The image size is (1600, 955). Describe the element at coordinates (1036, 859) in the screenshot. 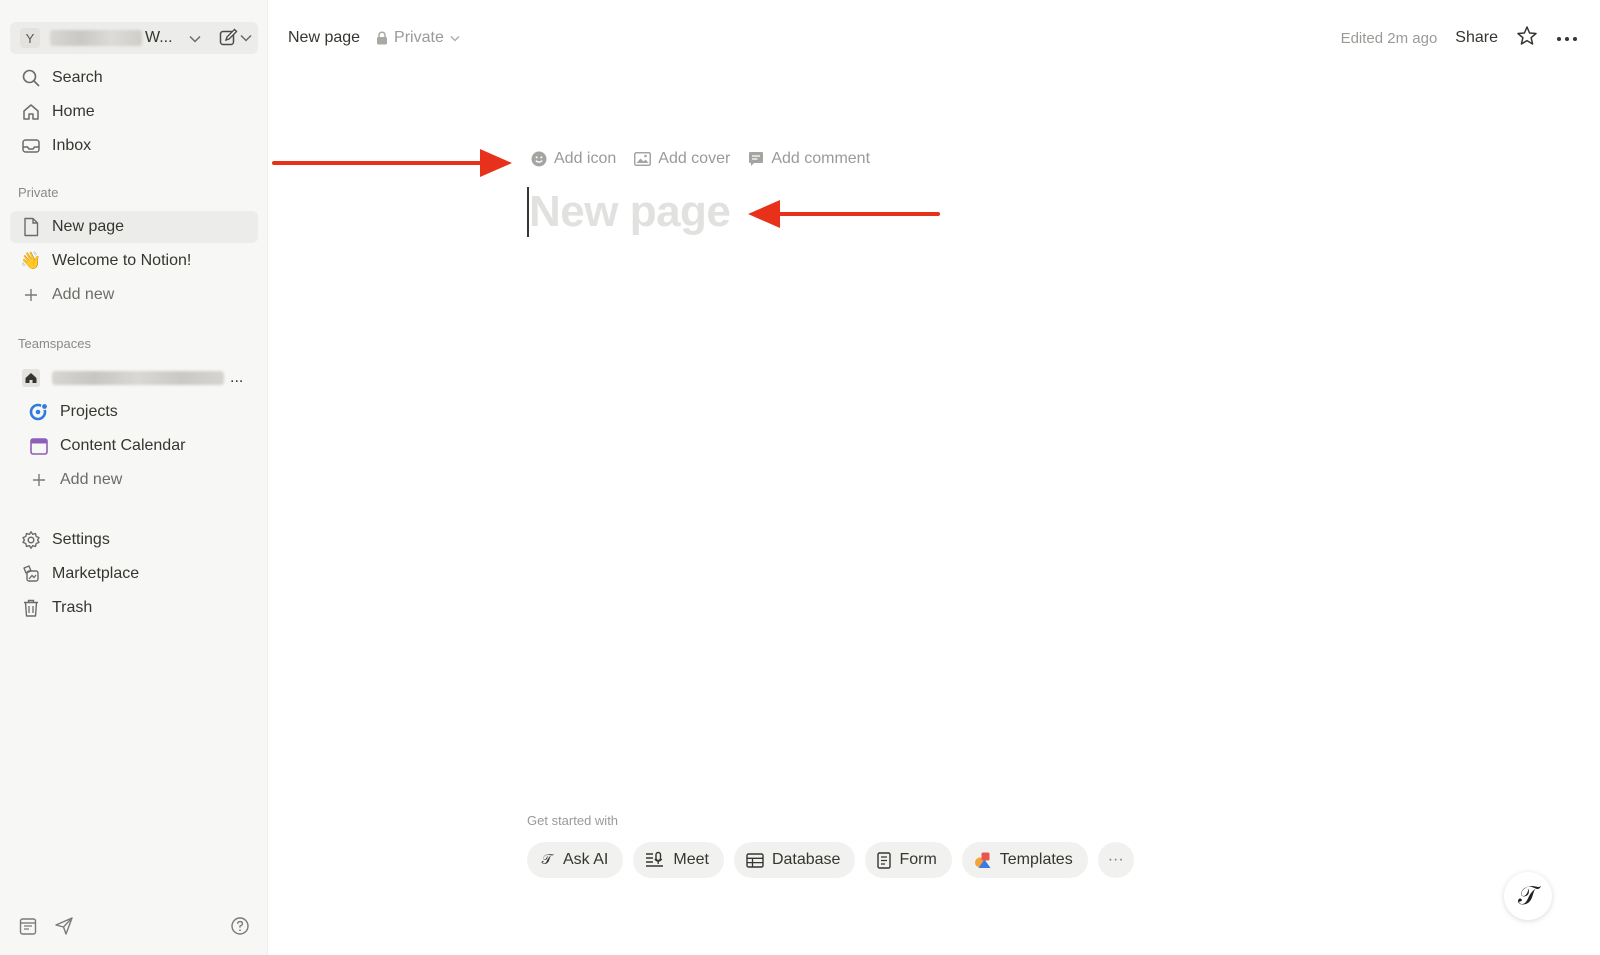

I see `chip-label: Templates` at that location.